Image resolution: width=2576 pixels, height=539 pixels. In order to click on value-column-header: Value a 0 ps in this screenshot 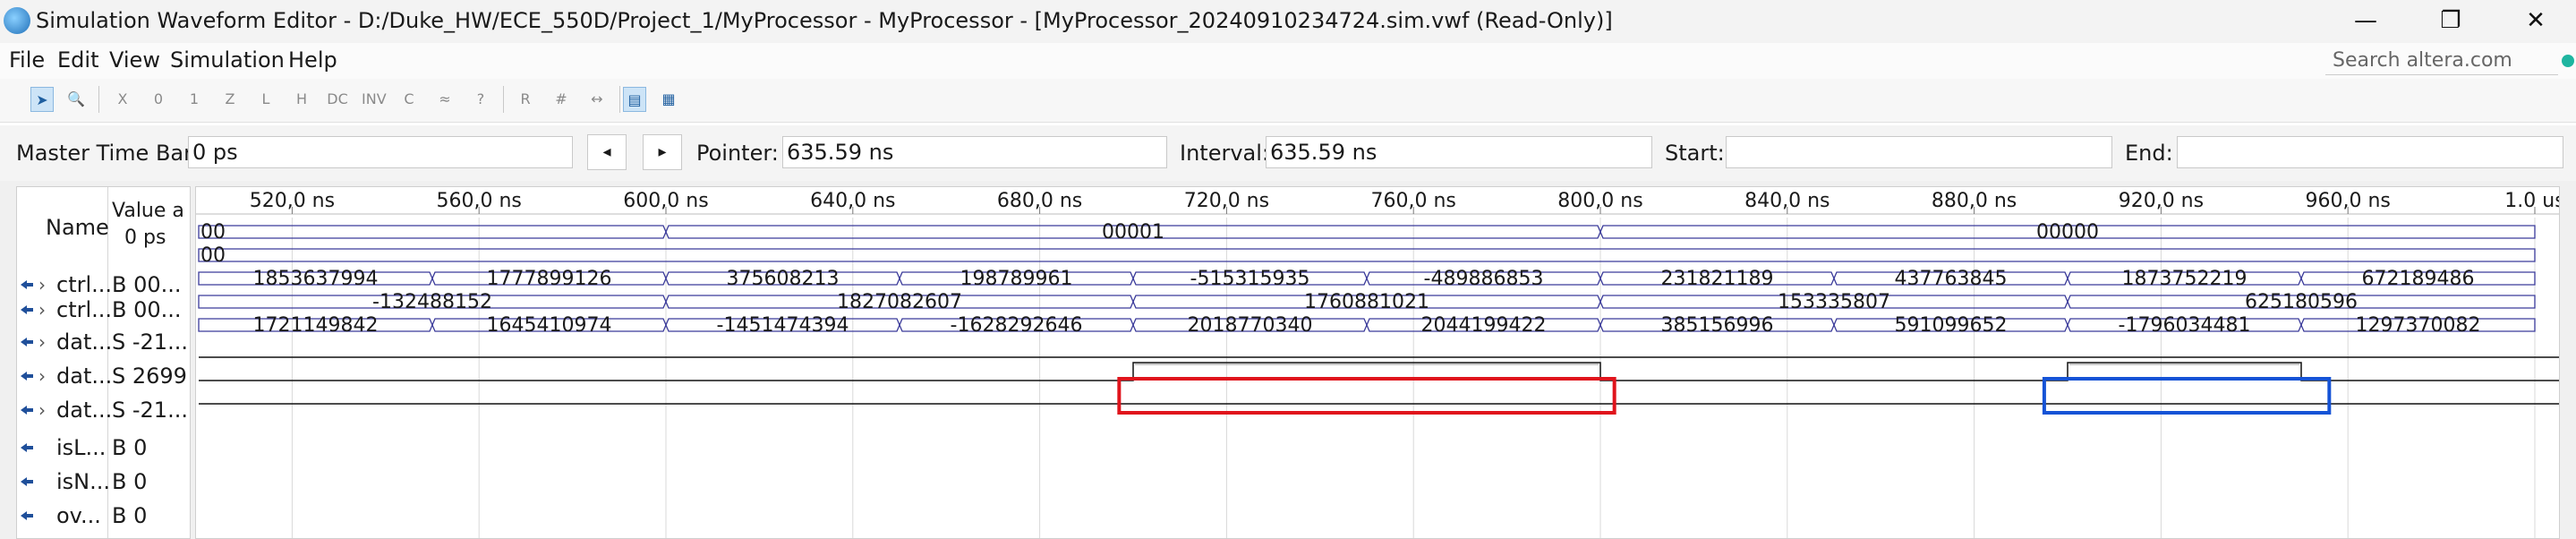, I will do `click(148, 225)`.